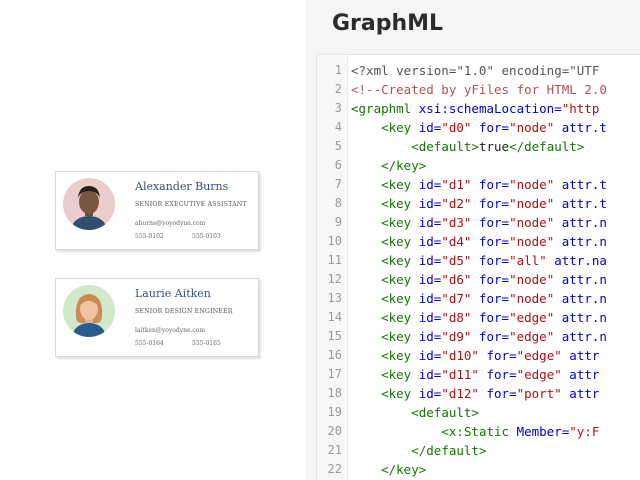 The width and height of the screenshot is (640, 480). I want to click on line-number: 6, so click(338, 165).